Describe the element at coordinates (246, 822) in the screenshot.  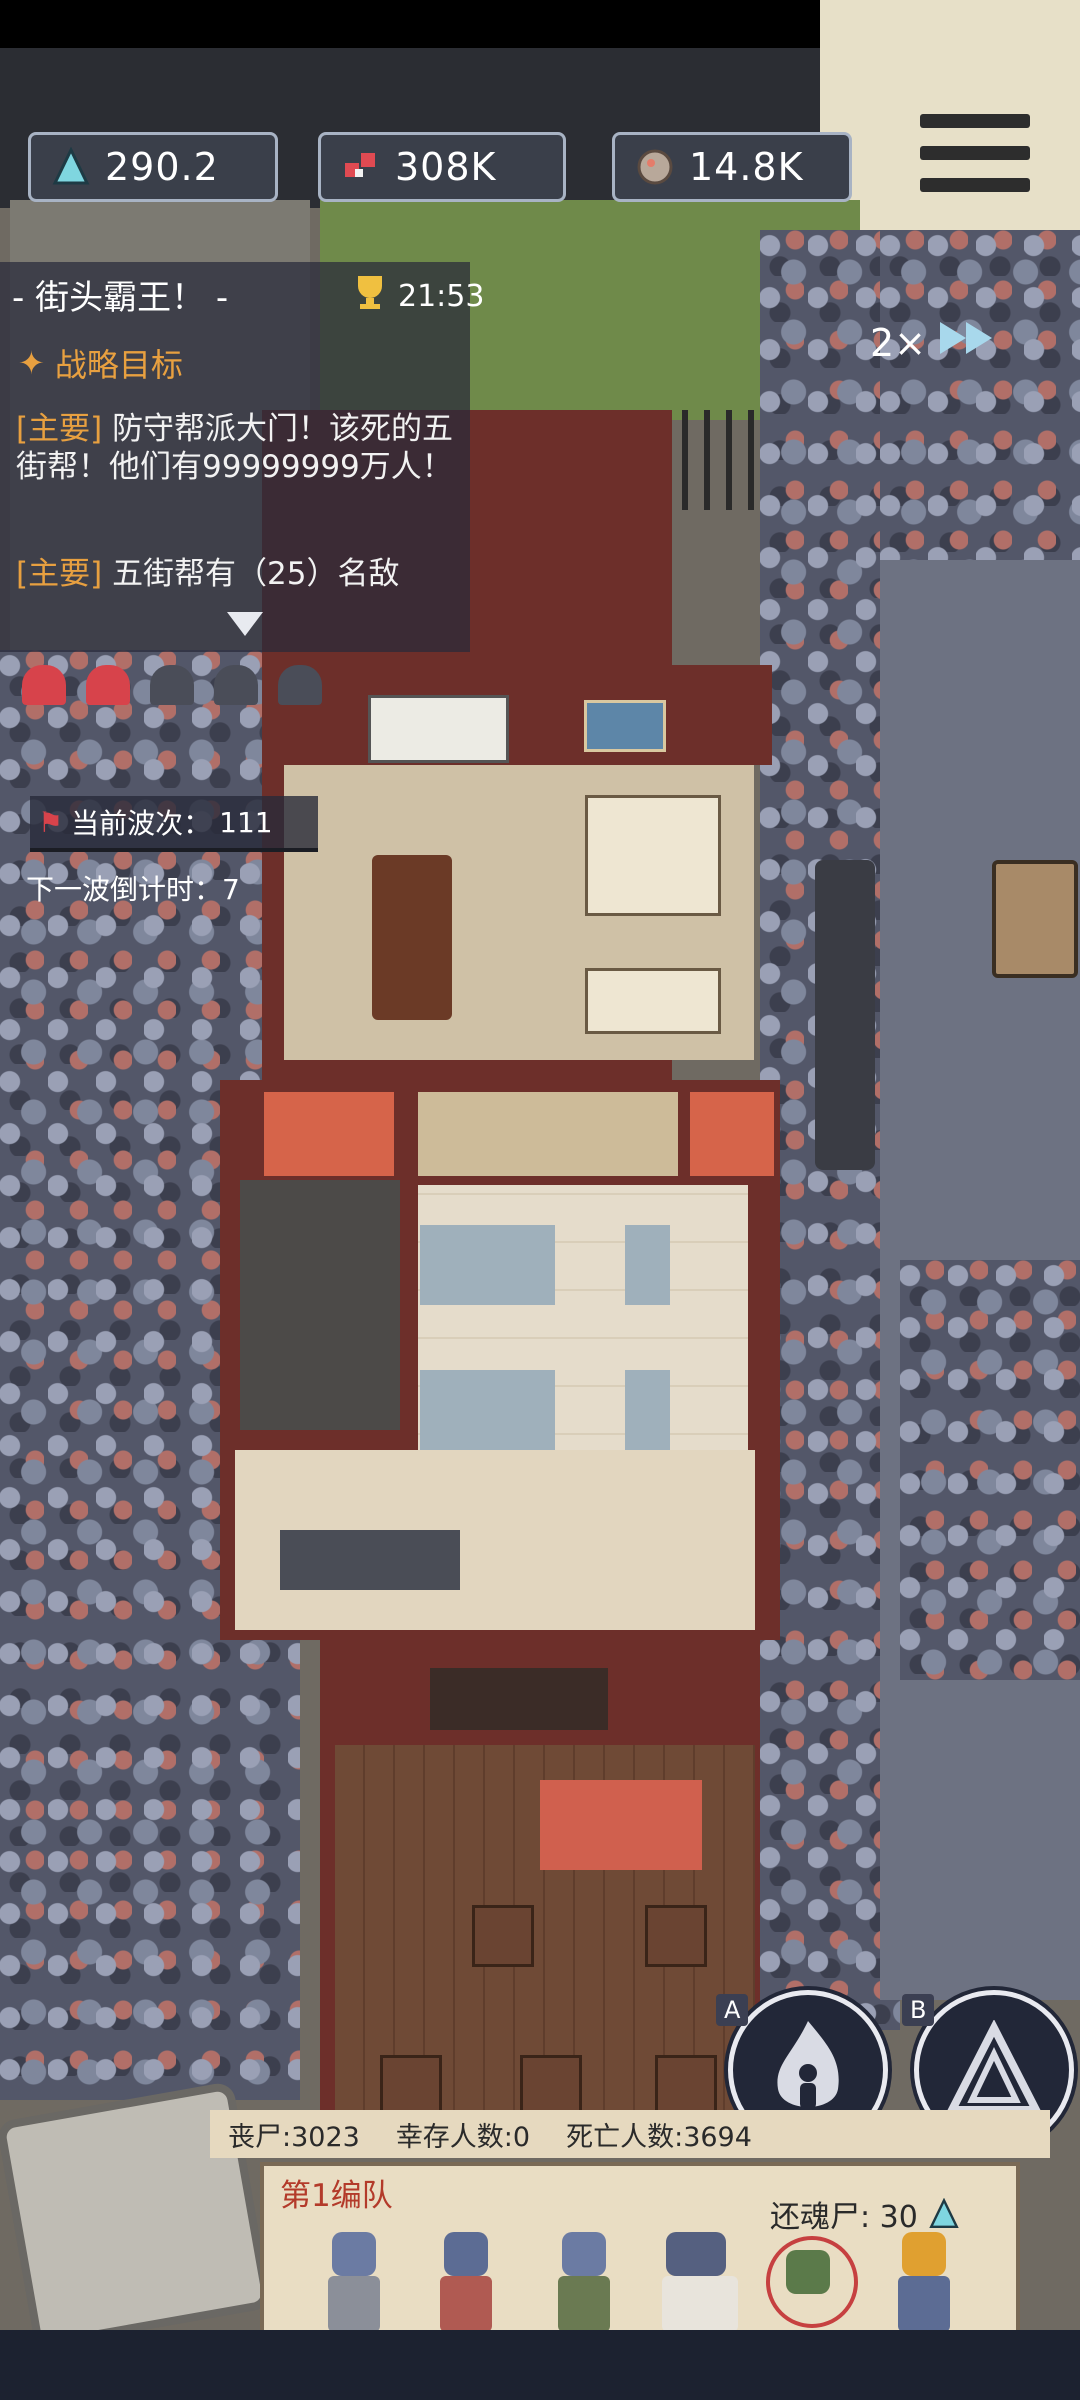
I see `wave-value: 111` at that location.